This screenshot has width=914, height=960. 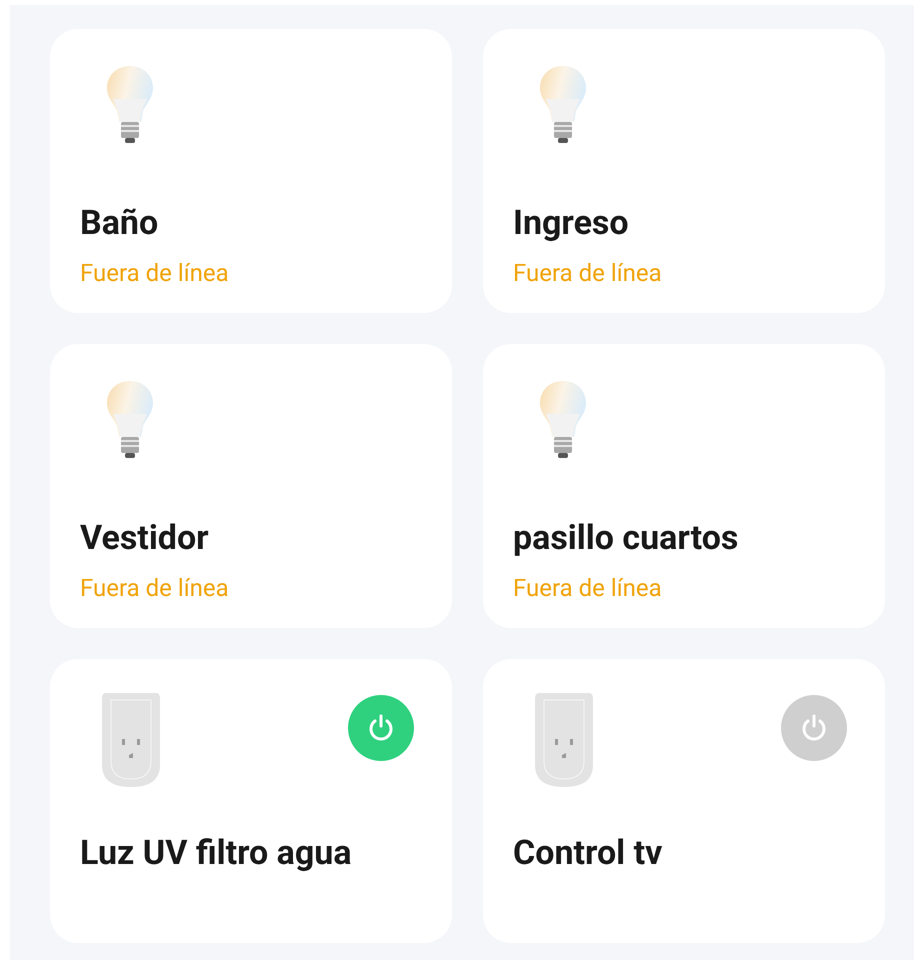 I want to click on device-card: Ingreso Fuera de línea, so click(x=684, y=171).